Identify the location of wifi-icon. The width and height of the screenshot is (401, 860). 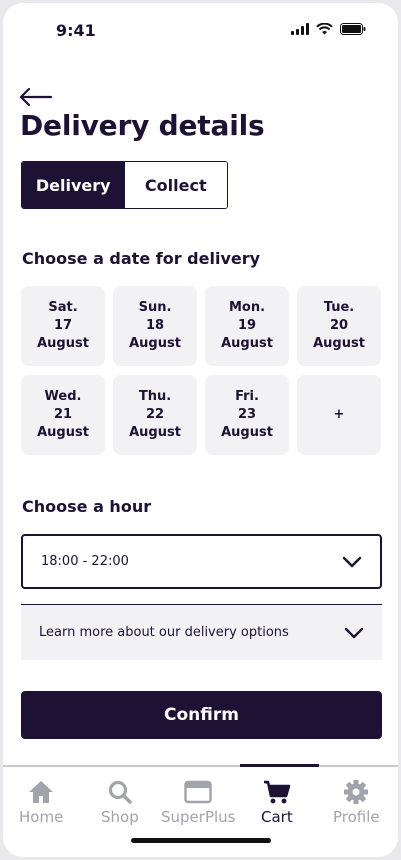
(324, 29).